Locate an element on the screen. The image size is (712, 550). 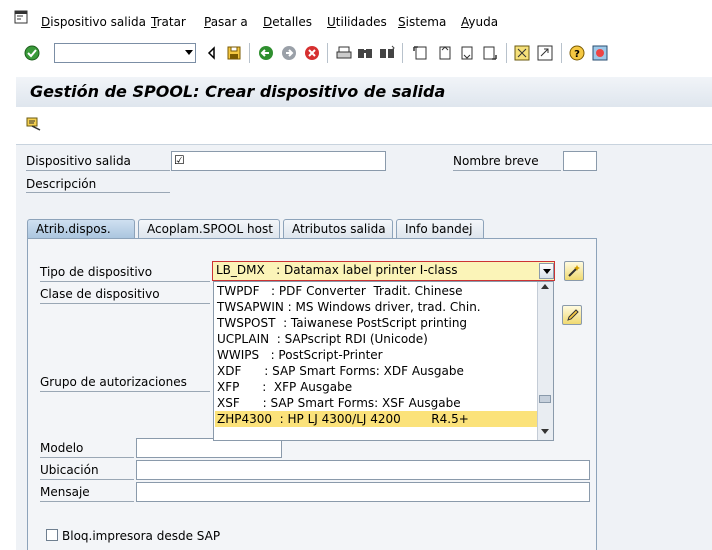
create-session-icon is located at coordinates (522, 53).